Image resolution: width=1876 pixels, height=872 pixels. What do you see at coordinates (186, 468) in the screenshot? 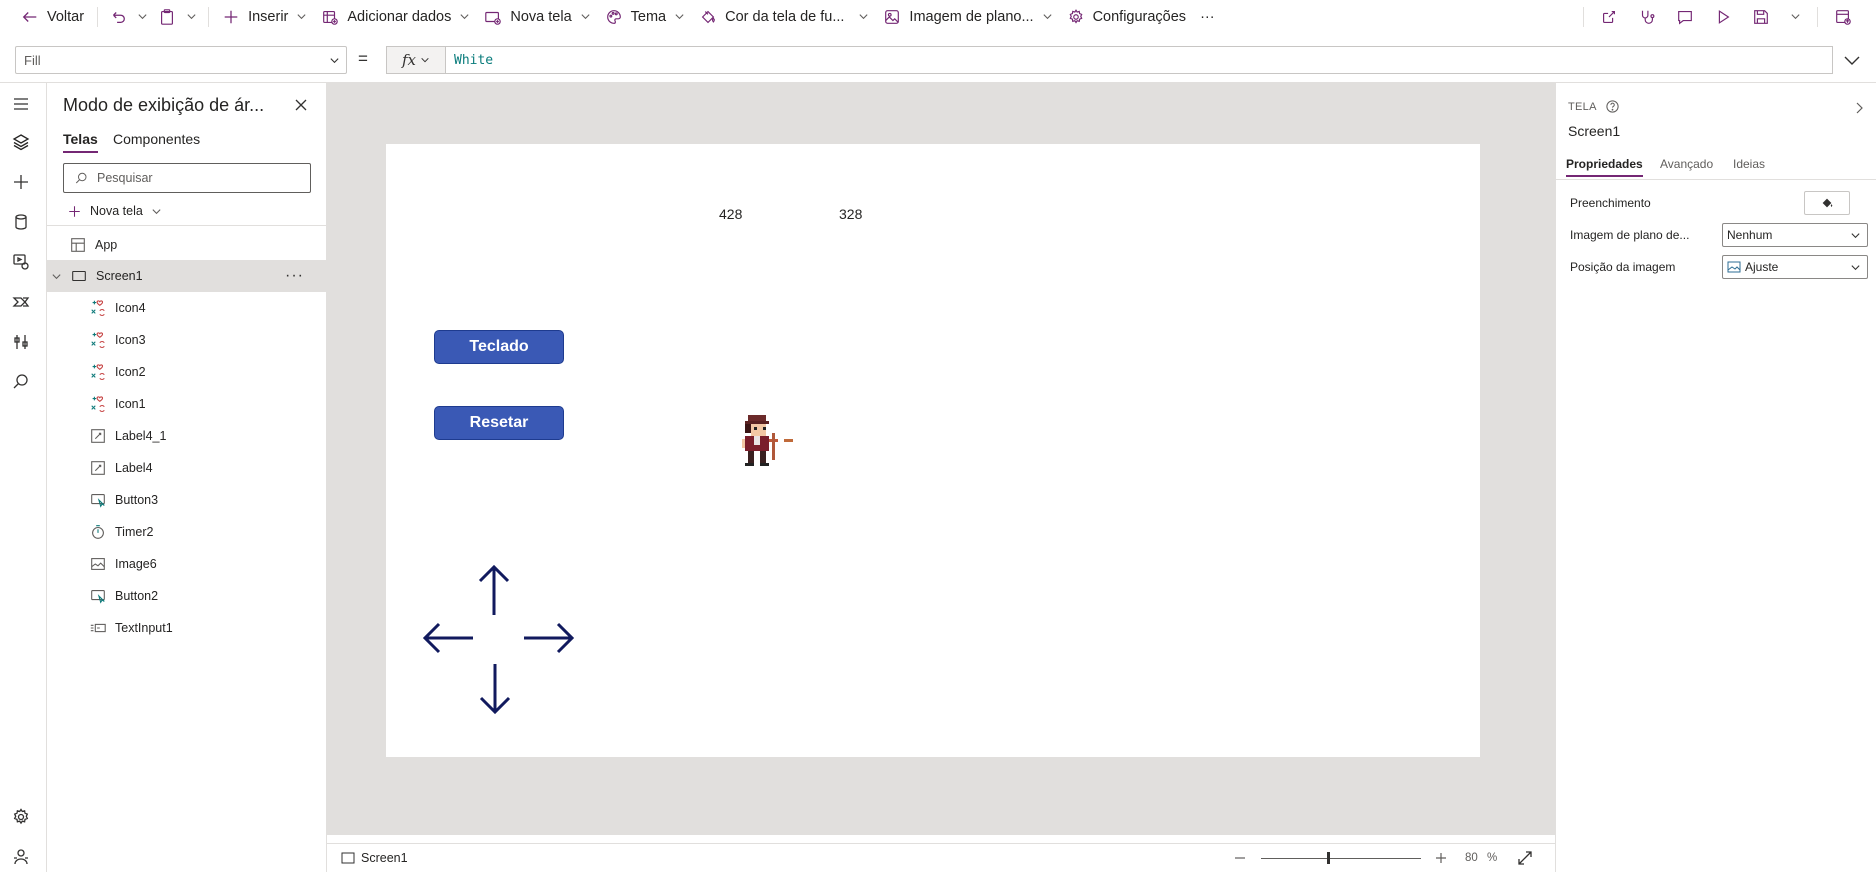
I see `tree-item-label4: Label4` at bounding box center [186, 468].